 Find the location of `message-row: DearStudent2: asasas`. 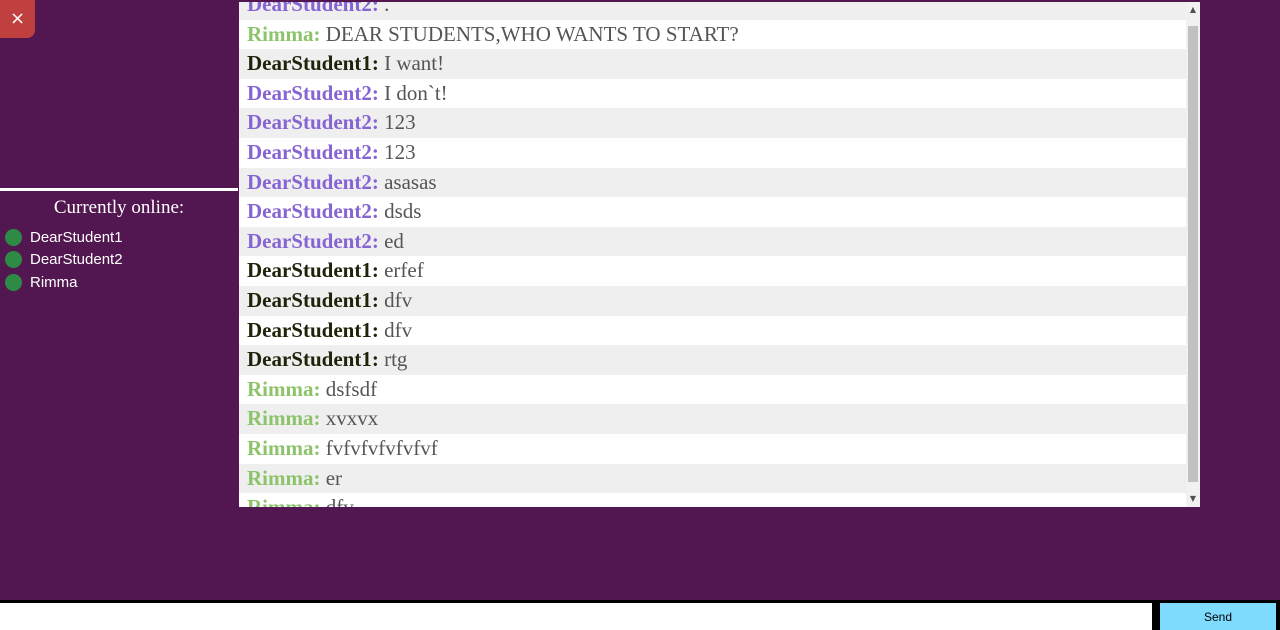

message-row: DearStudent2: asasas is located at coordinates (712, 182).